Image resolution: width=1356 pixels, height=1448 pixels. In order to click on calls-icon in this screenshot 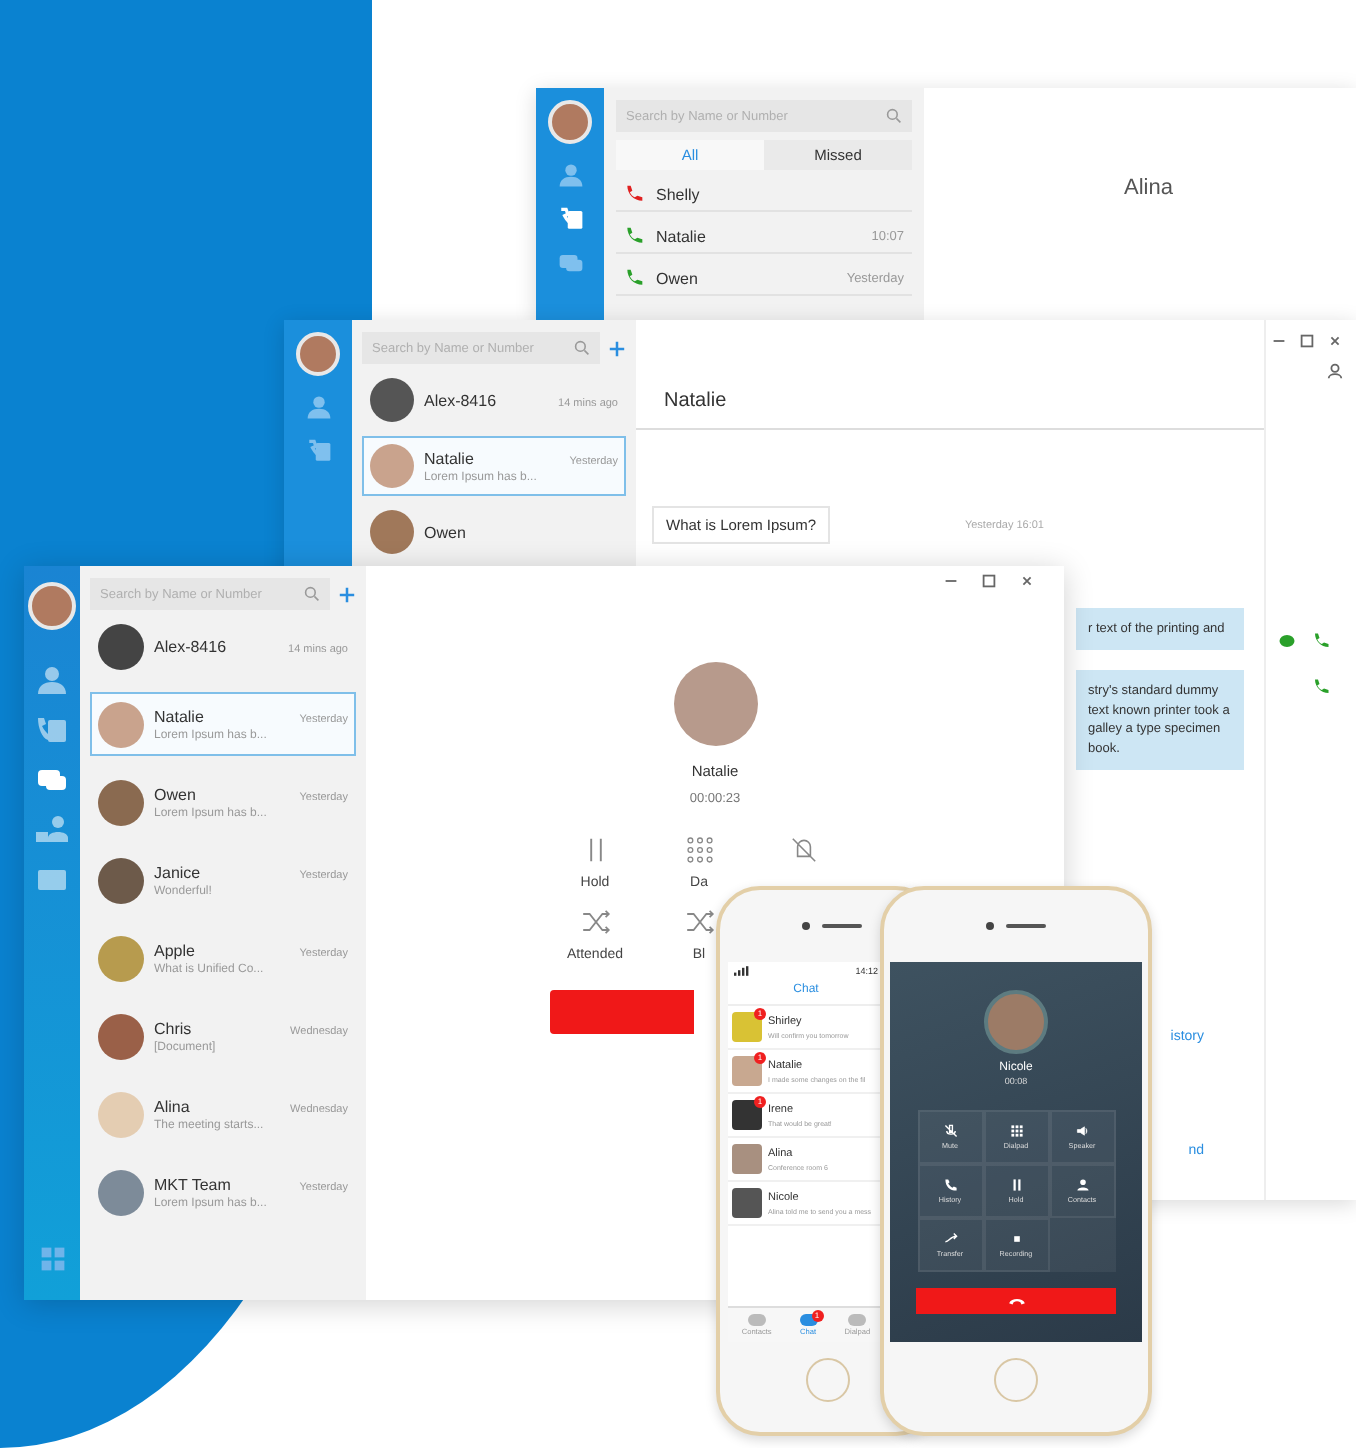, I will do `click(52, 730)`.